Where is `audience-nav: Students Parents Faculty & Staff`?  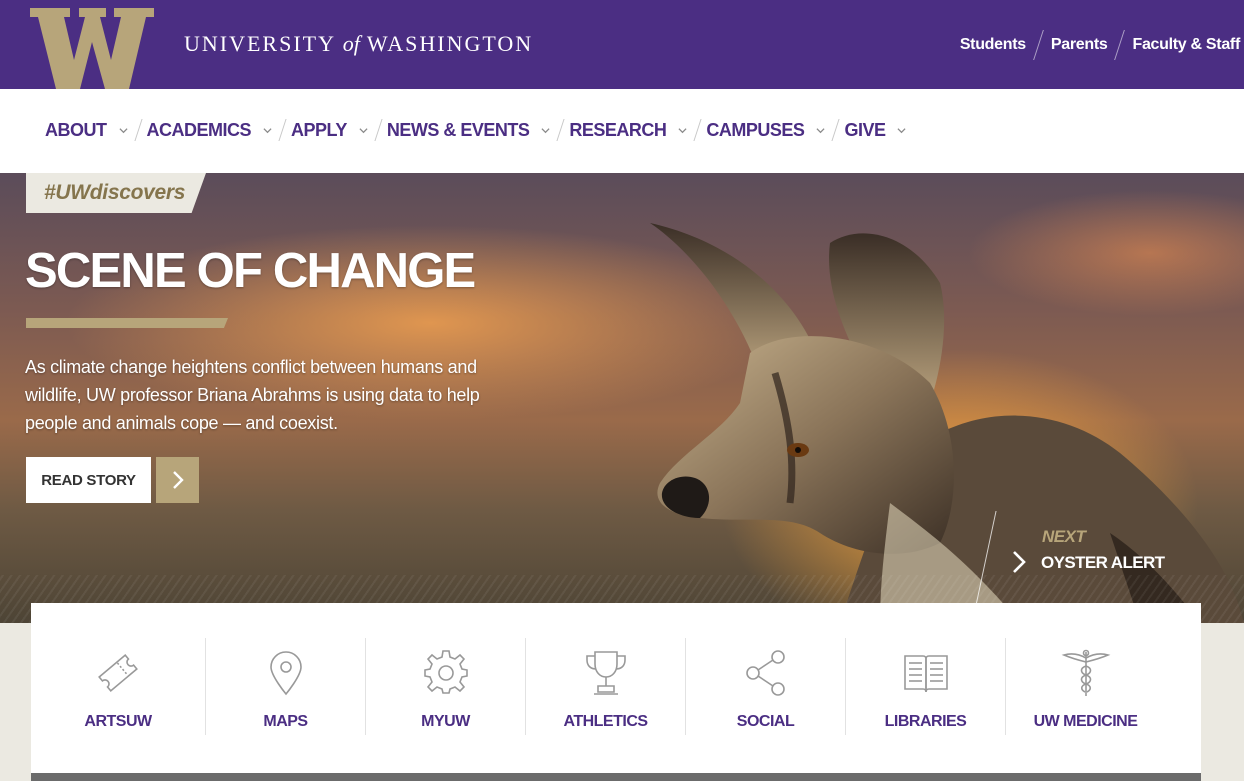 audience-nav: Students Parents Faculty & Staff is located at coordinates (1100, 45).